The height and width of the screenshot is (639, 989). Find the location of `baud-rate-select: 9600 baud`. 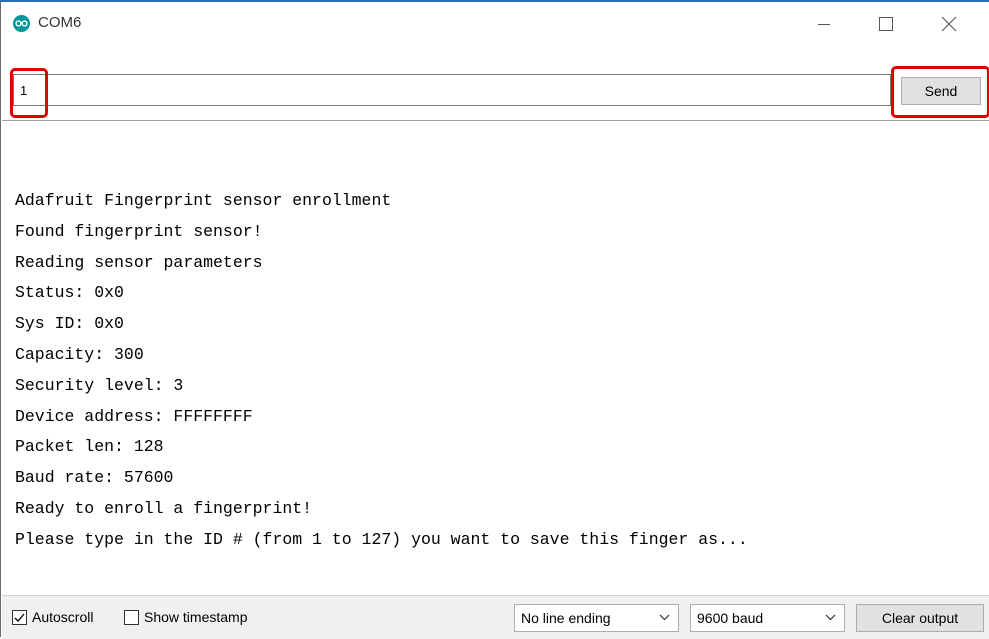

baud-rate-select: 9600 baud is located at coordinates (767, 618).